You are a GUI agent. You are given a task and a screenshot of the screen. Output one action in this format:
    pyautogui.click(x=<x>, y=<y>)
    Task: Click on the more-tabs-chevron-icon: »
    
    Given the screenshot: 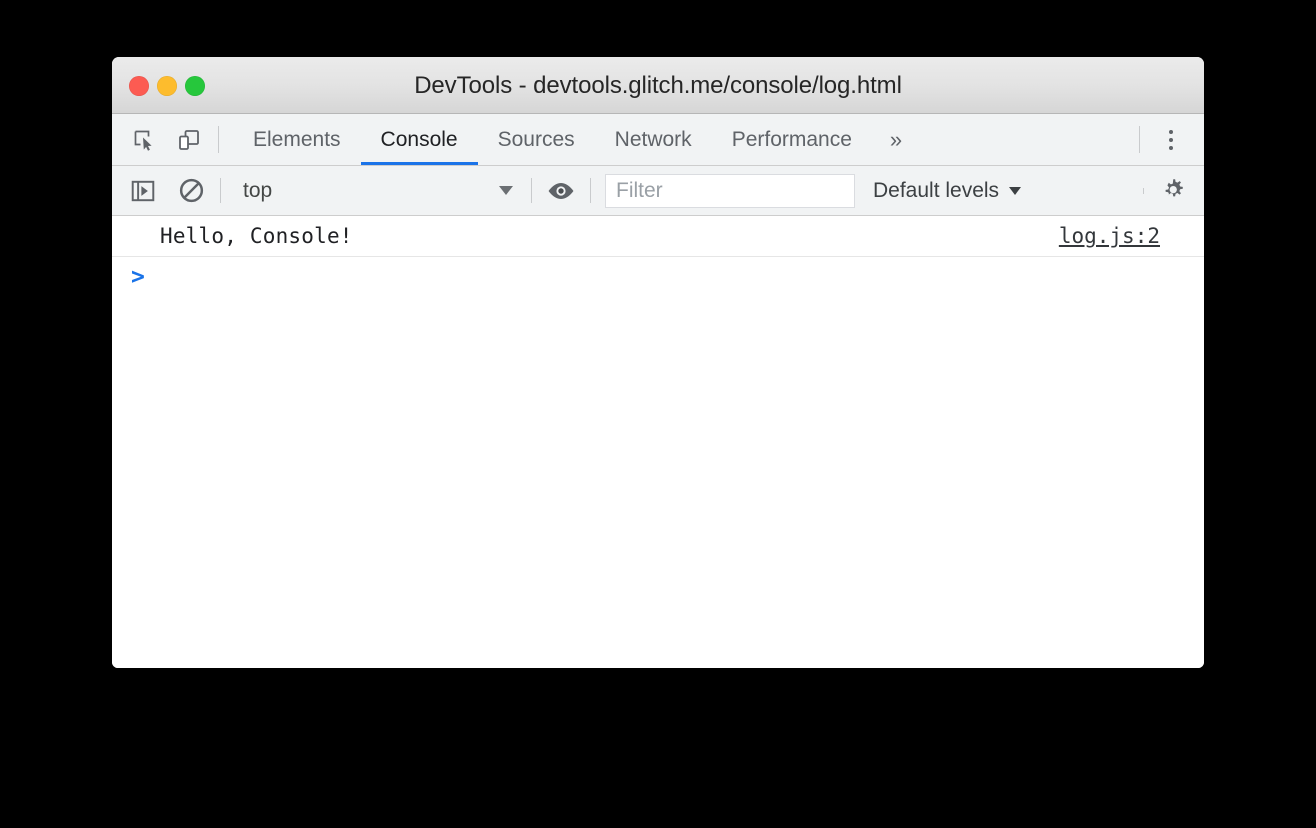 What is the action you would take?
    pyautogui.click(x=896, y=139)
    